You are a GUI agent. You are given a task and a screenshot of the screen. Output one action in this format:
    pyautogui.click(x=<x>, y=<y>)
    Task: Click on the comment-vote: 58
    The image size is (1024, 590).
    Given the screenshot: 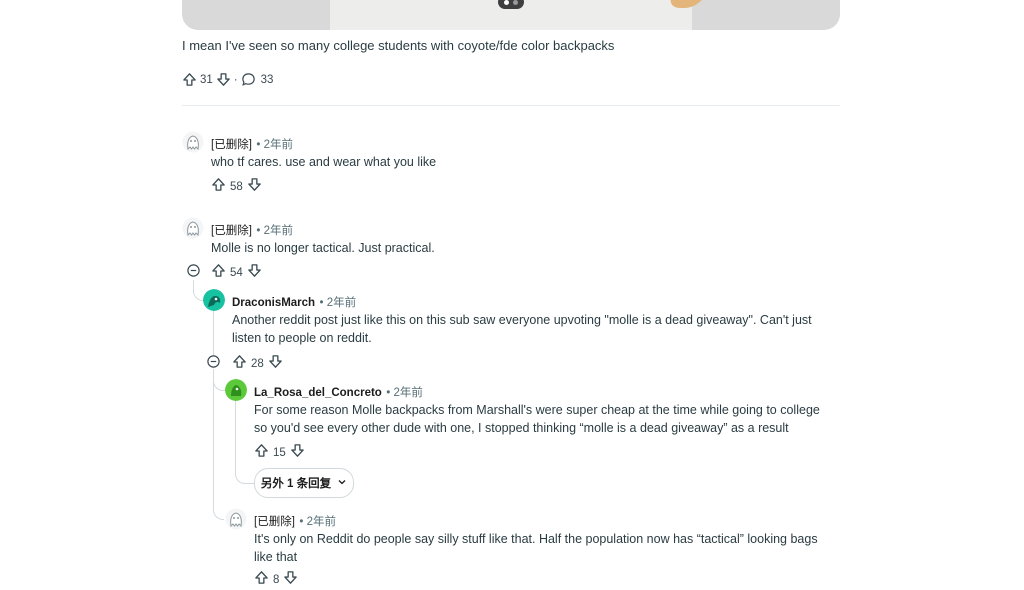 What is the action you would take?
    pyautogui.click(x=236, y=187)
    